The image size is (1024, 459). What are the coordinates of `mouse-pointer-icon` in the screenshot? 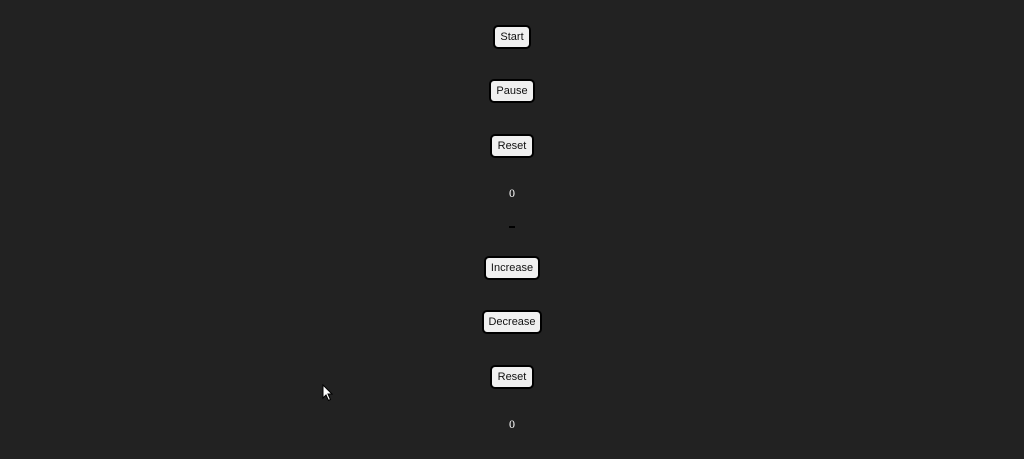 It's located at (328, 393).